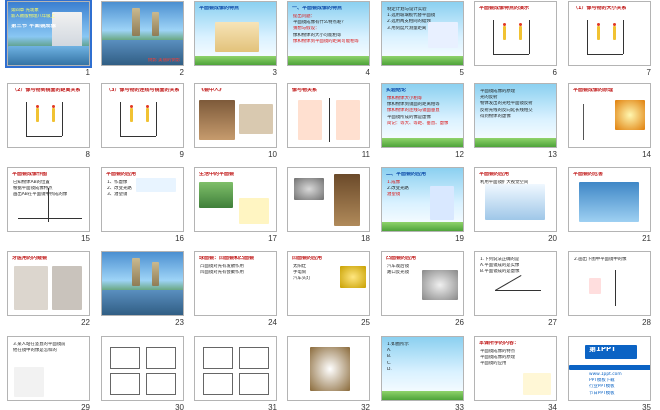 Image resolution: width=660 pixels, height=410 pixels. What do you see at coordinates (422, 199) in the screenshot?
I see `slide-thumbnail: 二、平面镜的应用 1.成像 2.改变光路 潜望镜` at bounding box center [422, 199].